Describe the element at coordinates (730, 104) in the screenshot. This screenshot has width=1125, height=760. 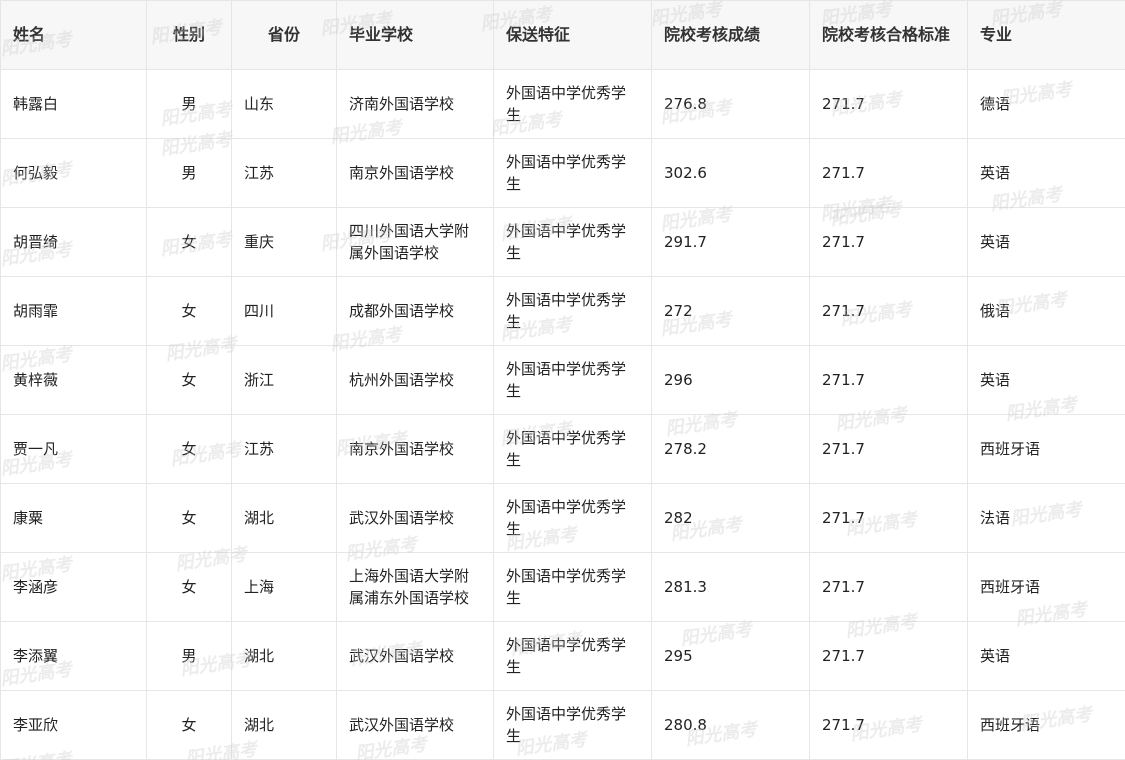
I see `cell-score: 276.8` at that location.